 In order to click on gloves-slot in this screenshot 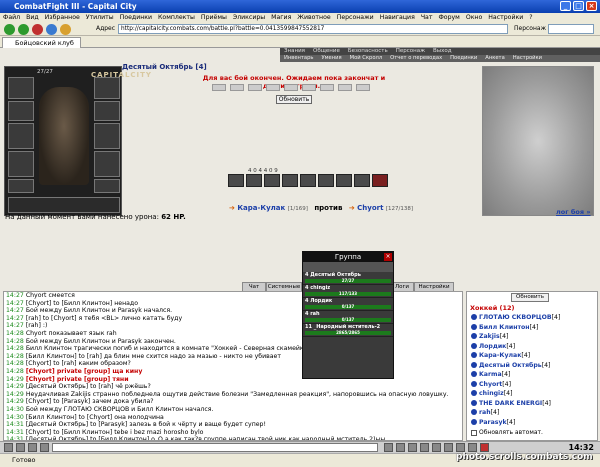, I will do `click(107, 111)`.